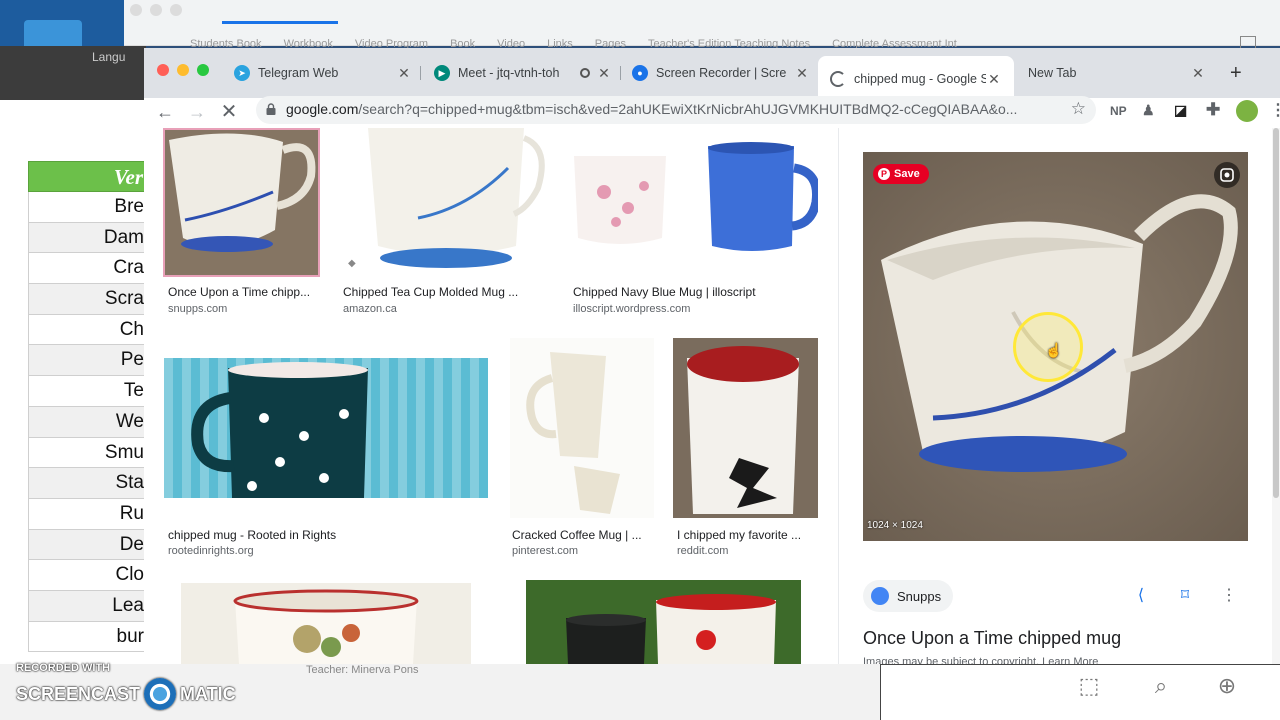 Image resolution: width=1280 pixels, height=720 pixels. I want to click on image-result-thumbnail: ◆, so click(444, 202).